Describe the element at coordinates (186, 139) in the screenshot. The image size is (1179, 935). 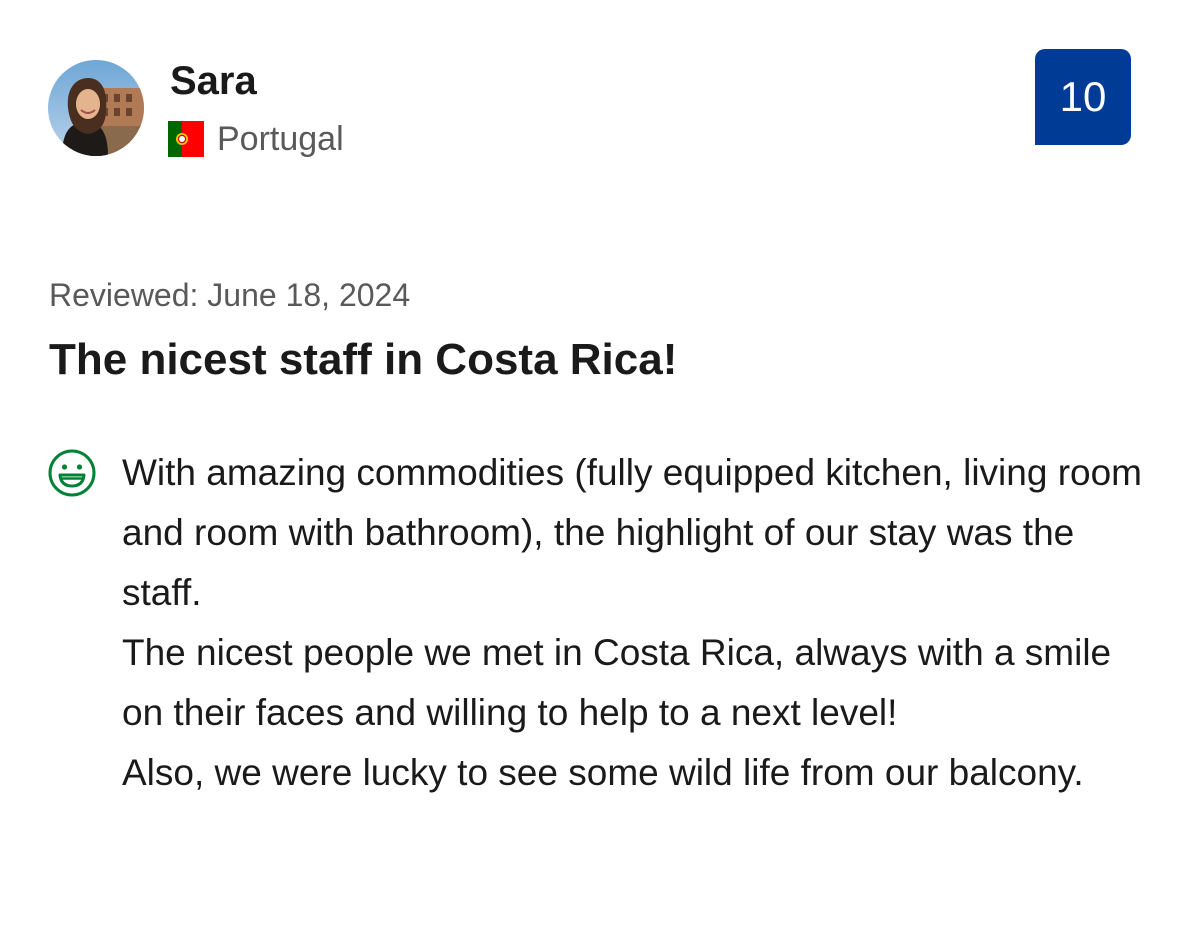
I see `portugal-flag-icon` at that location.